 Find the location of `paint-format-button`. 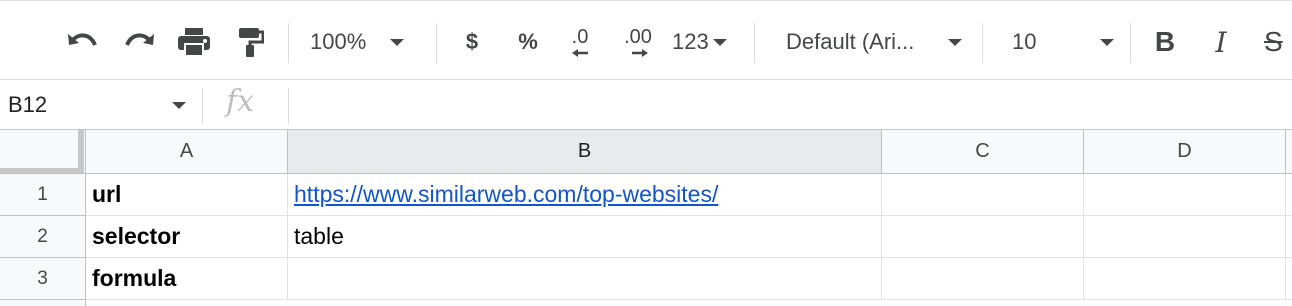

paint-format-button is located at coordinates (250, 42).